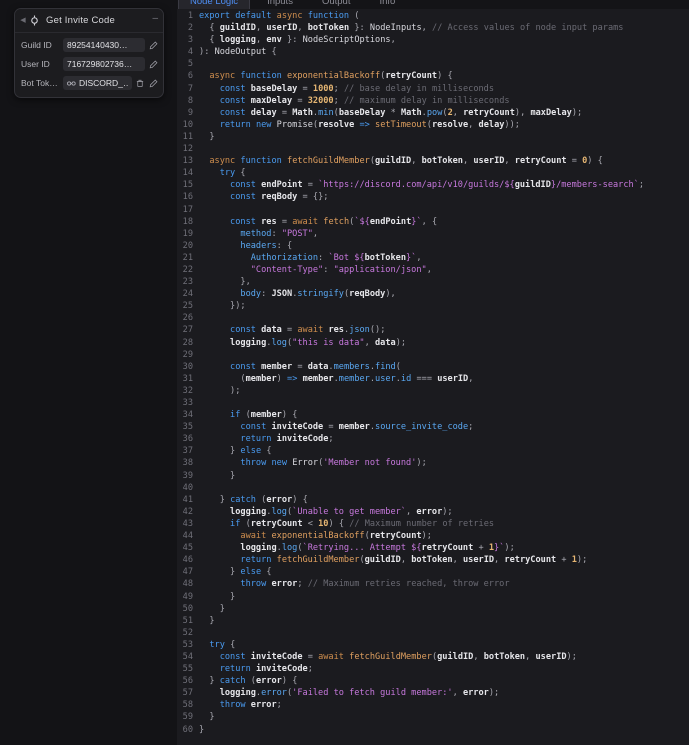  I want to click on code-line: 39 }, so click(433, 476).